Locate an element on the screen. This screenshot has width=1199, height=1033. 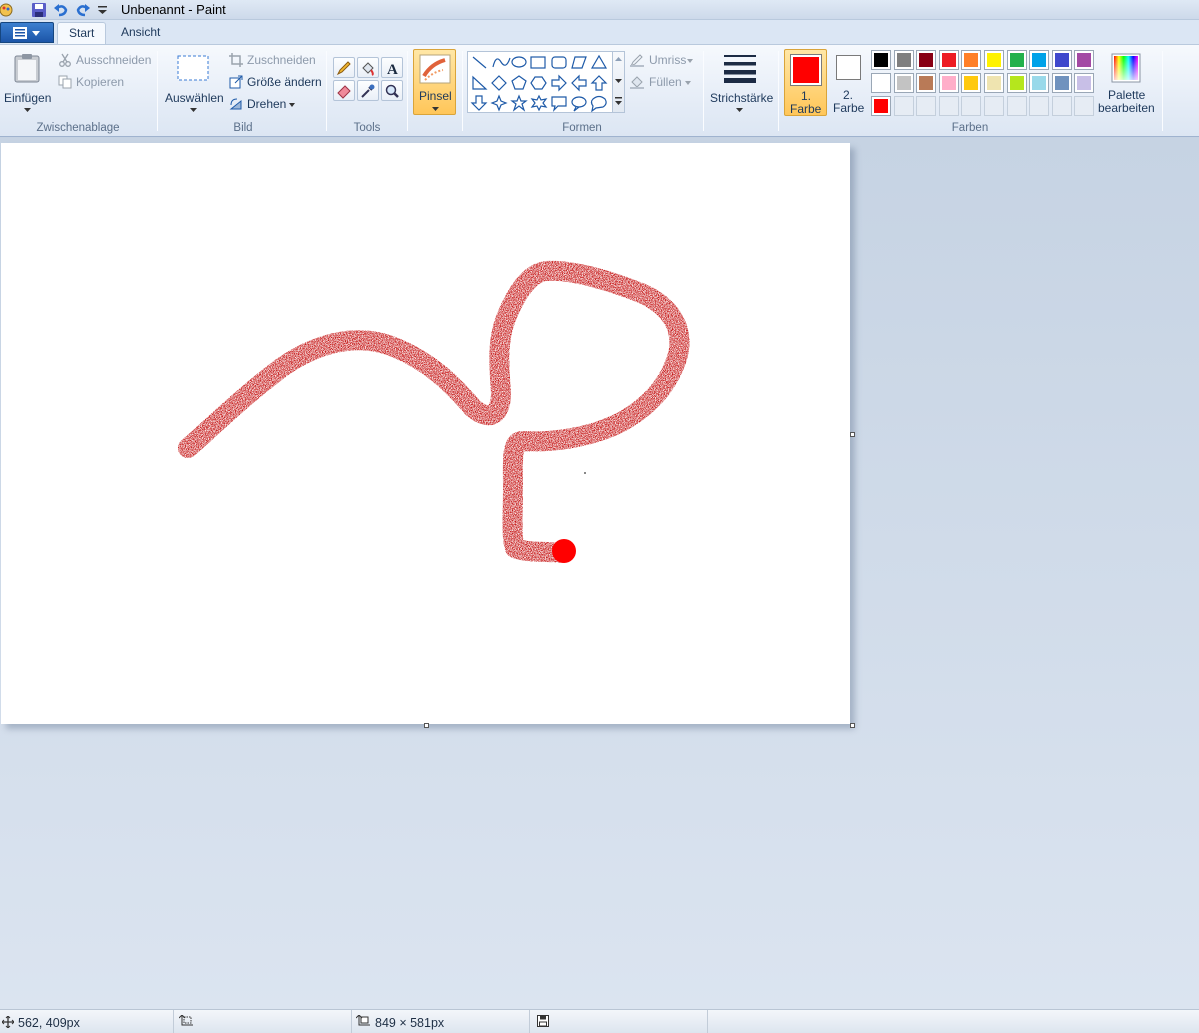
text-tool: A is located at coordinates (392, 67).